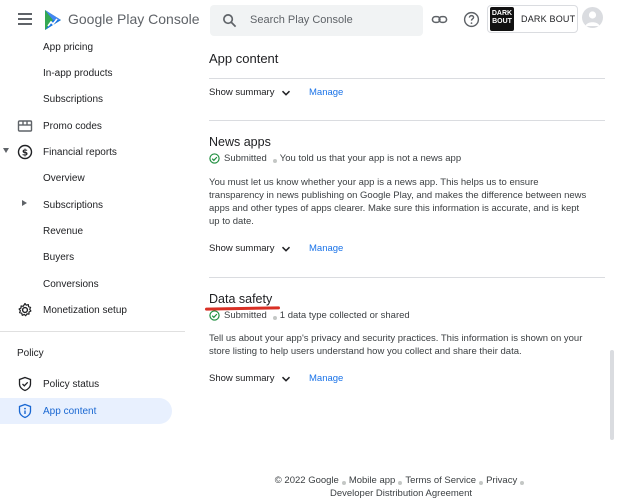 The height and width of the screenshot is (500, 617). Describe the element at coordinates (440, 480) in the screenshot. I see `footer-terms-link: Terms of Service` at that location.